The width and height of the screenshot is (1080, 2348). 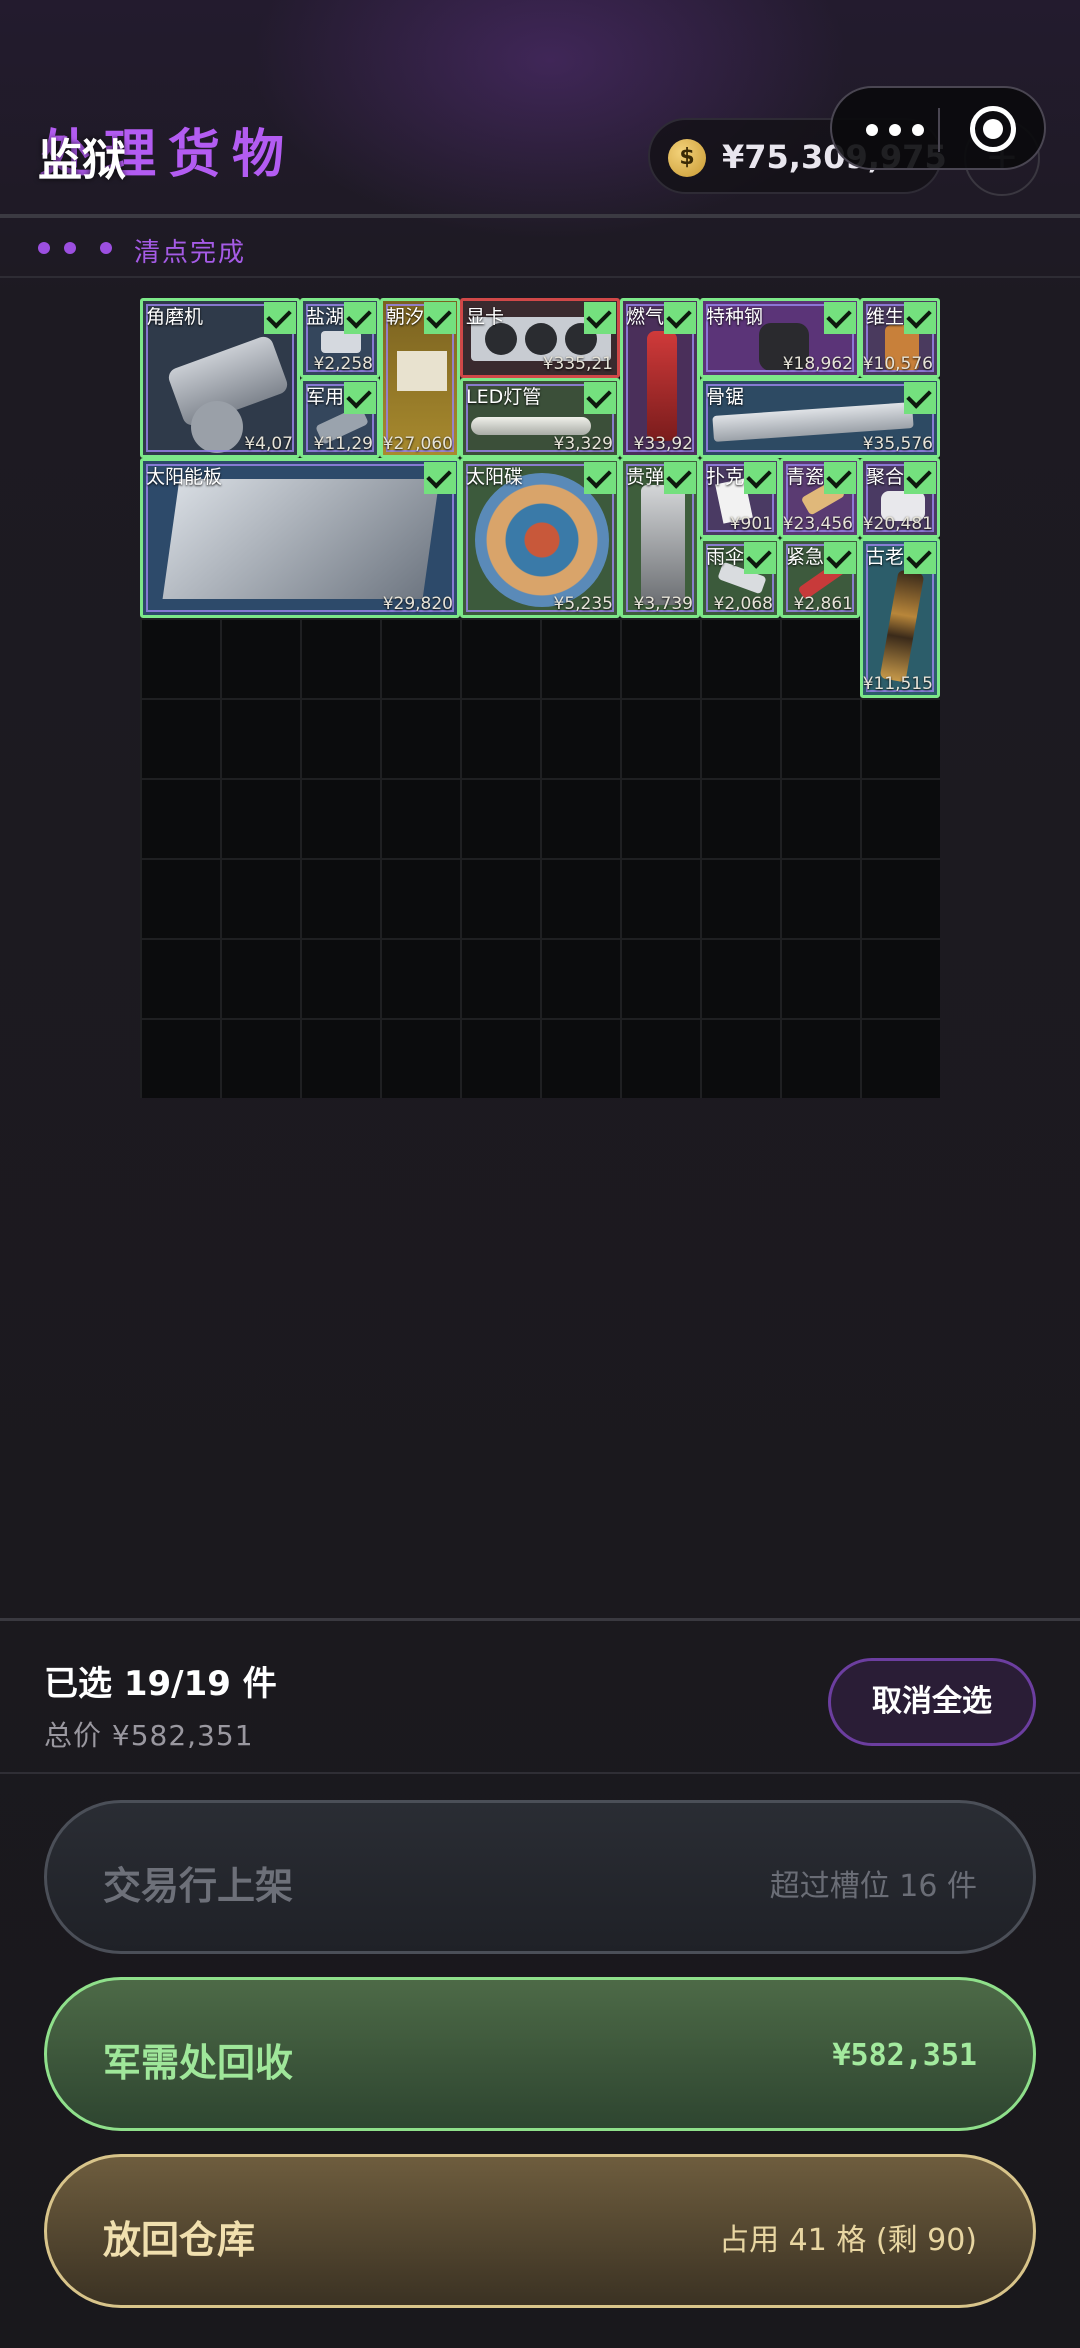 I want to click on item-sun-plate: 太阳碟 ¥5,235, so click(x=540, y=538).